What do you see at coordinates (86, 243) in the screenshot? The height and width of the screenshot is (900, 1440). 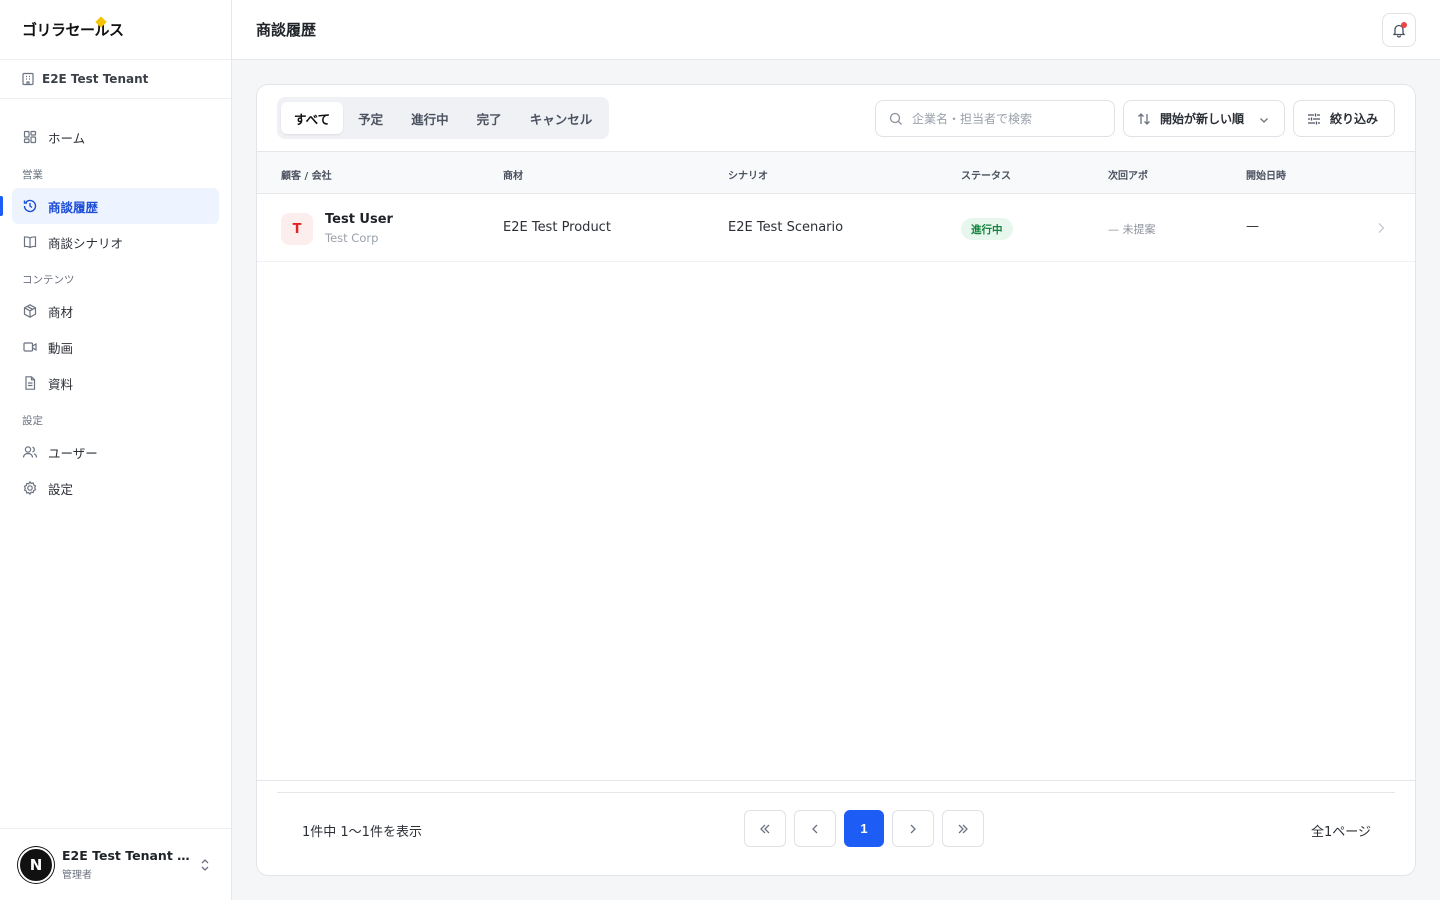 I see `sidebar-item-label: 商談シナリオ` at bounding box center [86, 243].